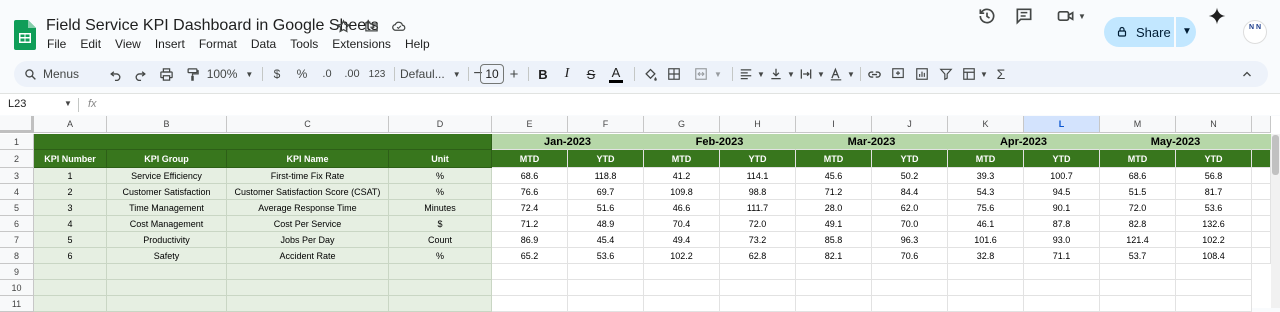 The image size is (1280, 312). I want to click on table-cell: 1, so click(70, 176).